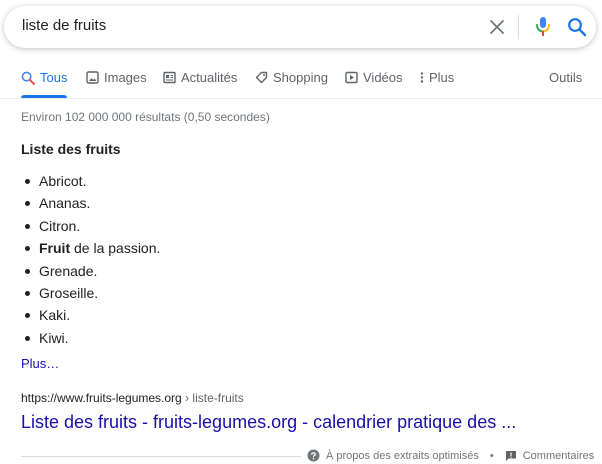  I want to click on tab-label: Shopping, so click(300, 77).